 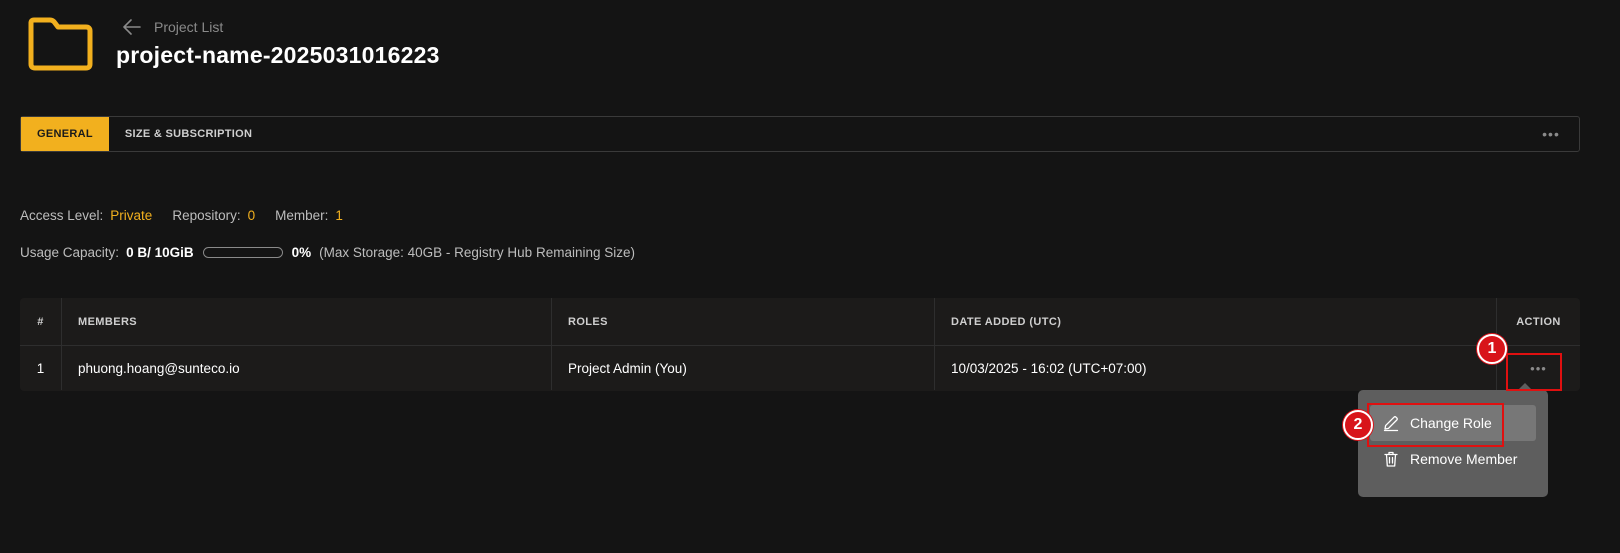 I want to click on step-badge-1: 1, so click(x=1492, y=349).